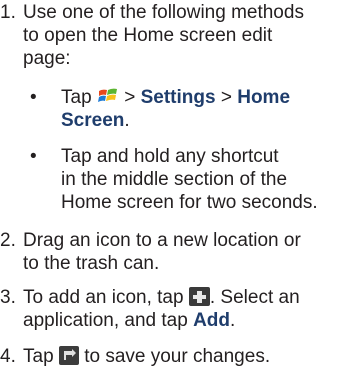 The height and width of the screenshot is (388, 346). What do you see at coordinates (163, 12) in the screenshot?
I see `step-line: Use one of the following methods` at bounding box center [163, 12].